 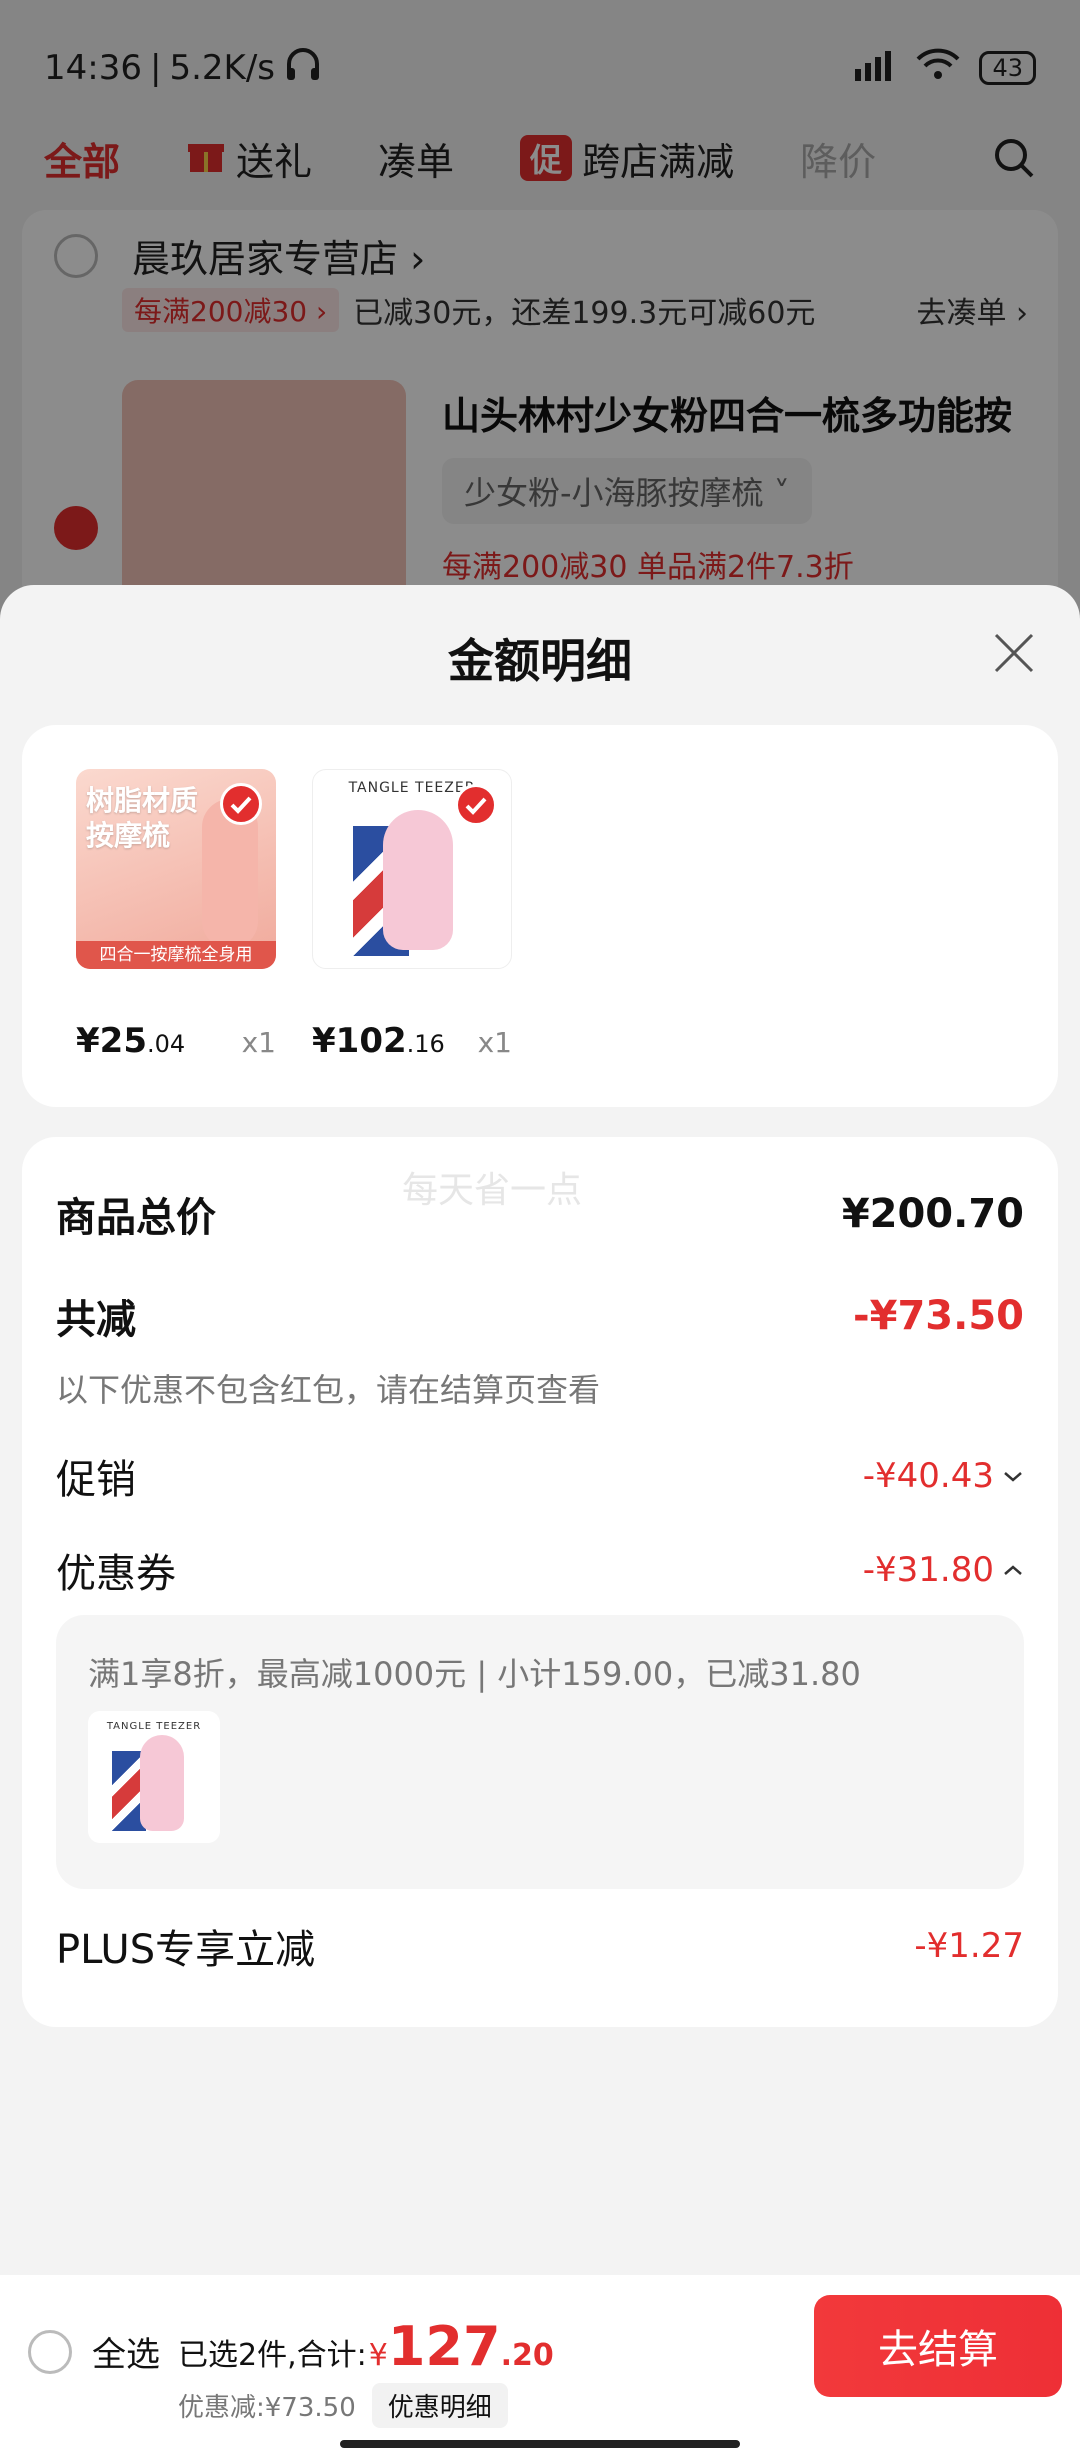 What do you see at coordinates (540, 661) in the screenshot?
I see `sheet-title: 金额明细` at bounding box center [540, 661].